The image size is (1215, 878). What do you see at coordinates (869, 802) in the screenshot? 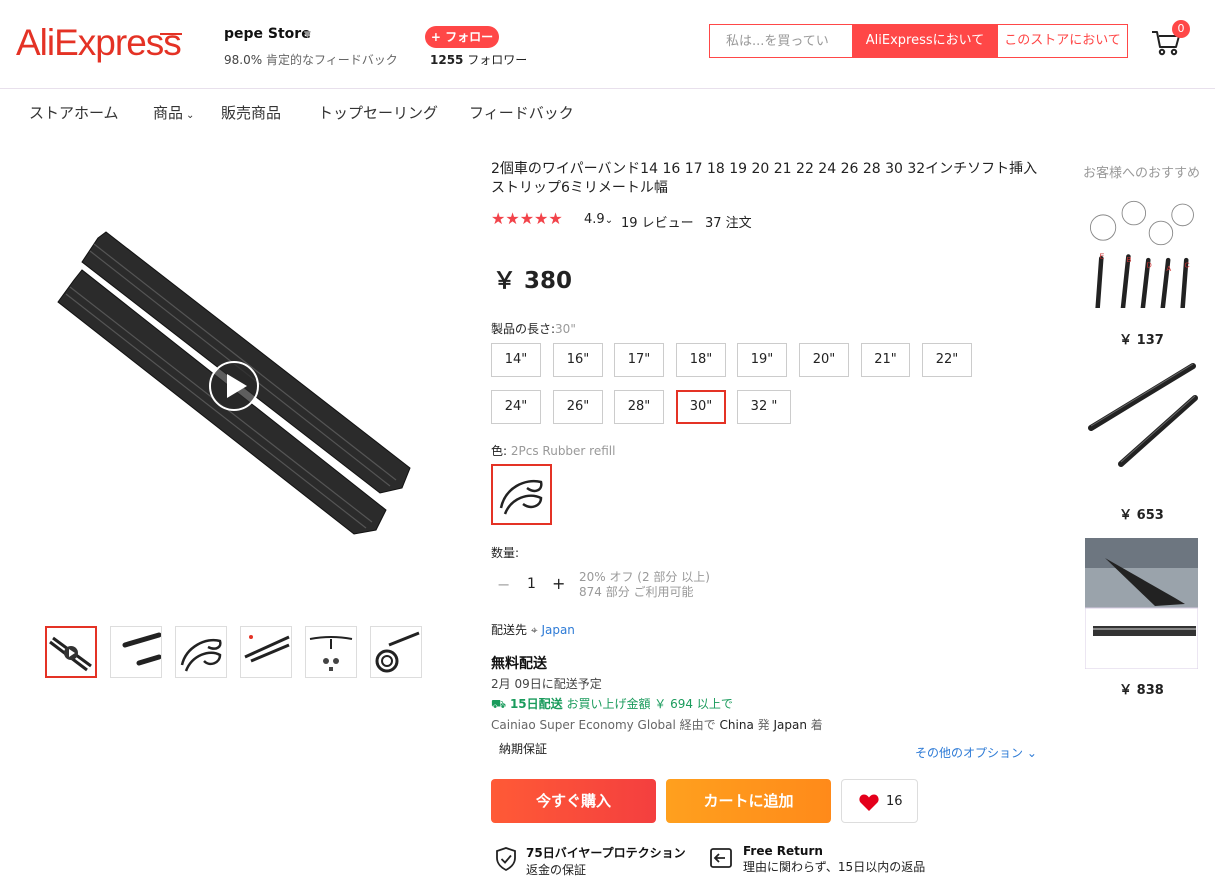
I see `heart-icon` at bounding box center [869, 802].